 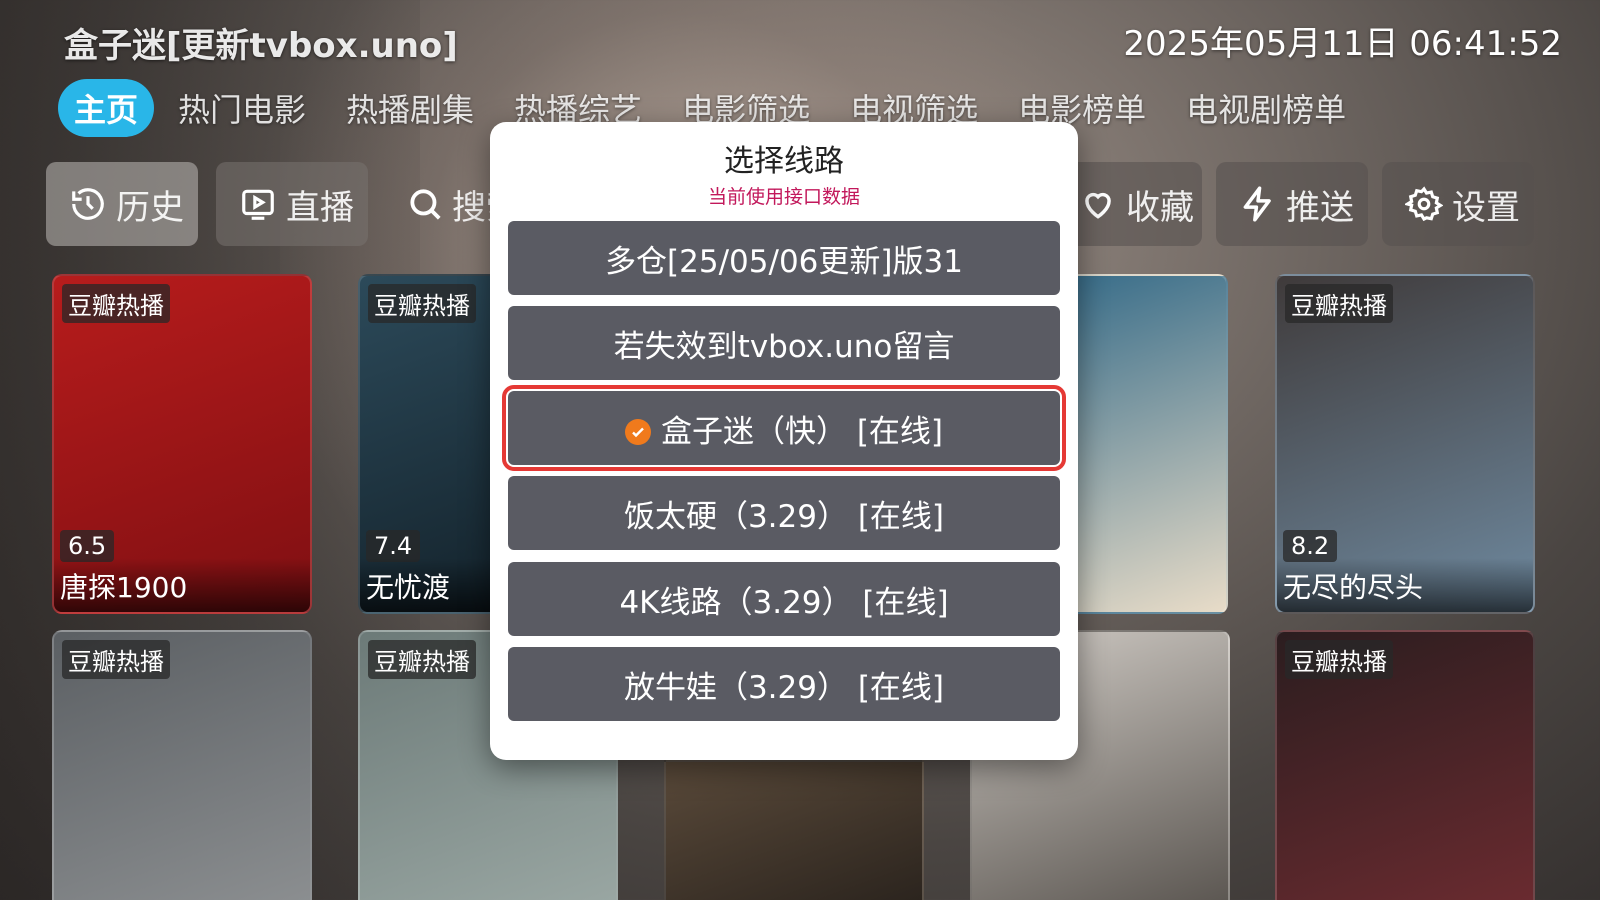 What do you see at coordinates (410, 108) in the screenshot?
I see `tab-hot-series: 热播剧集` at bounding box center [410, 108].